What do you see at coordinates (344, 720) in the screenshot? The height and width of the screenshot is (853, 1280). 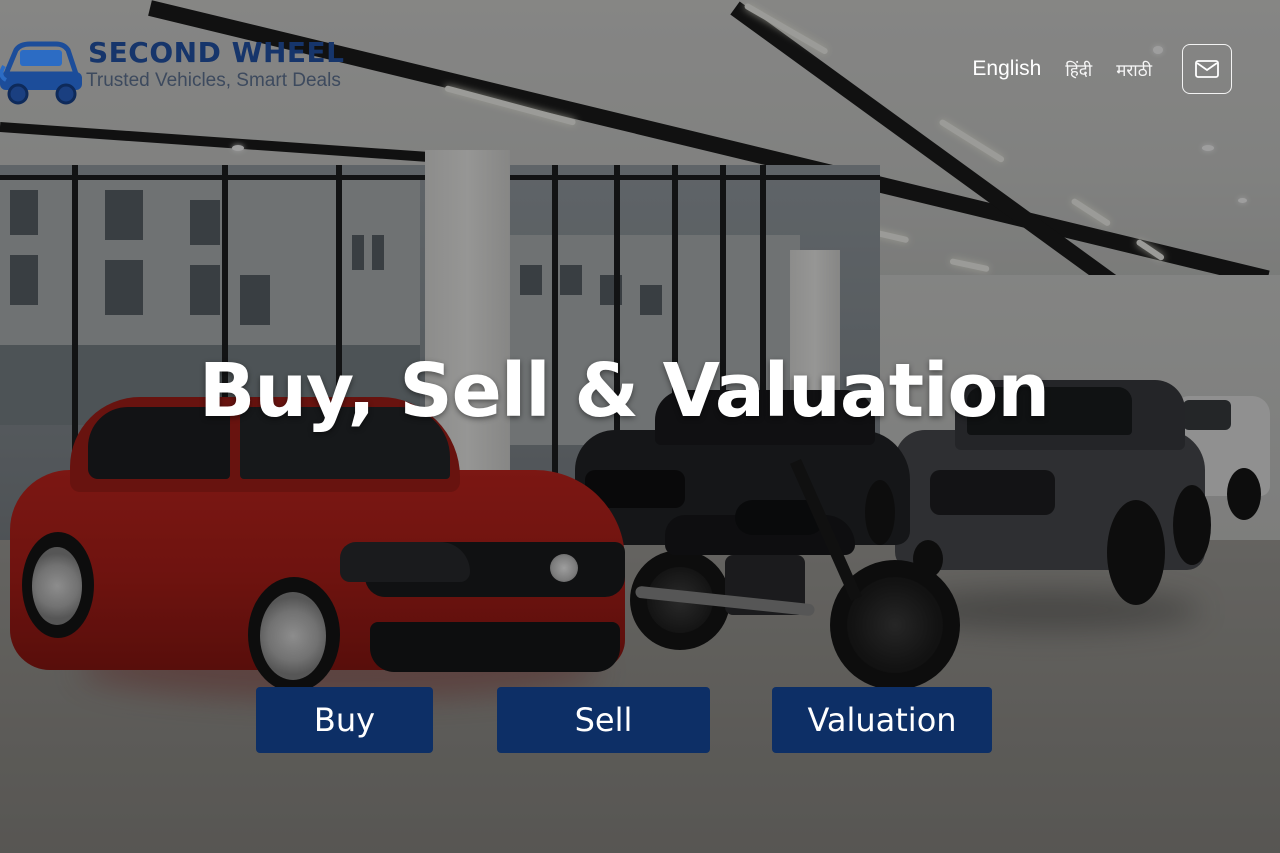 I see `buy-button: Buy` at bounding box center [344, 720].